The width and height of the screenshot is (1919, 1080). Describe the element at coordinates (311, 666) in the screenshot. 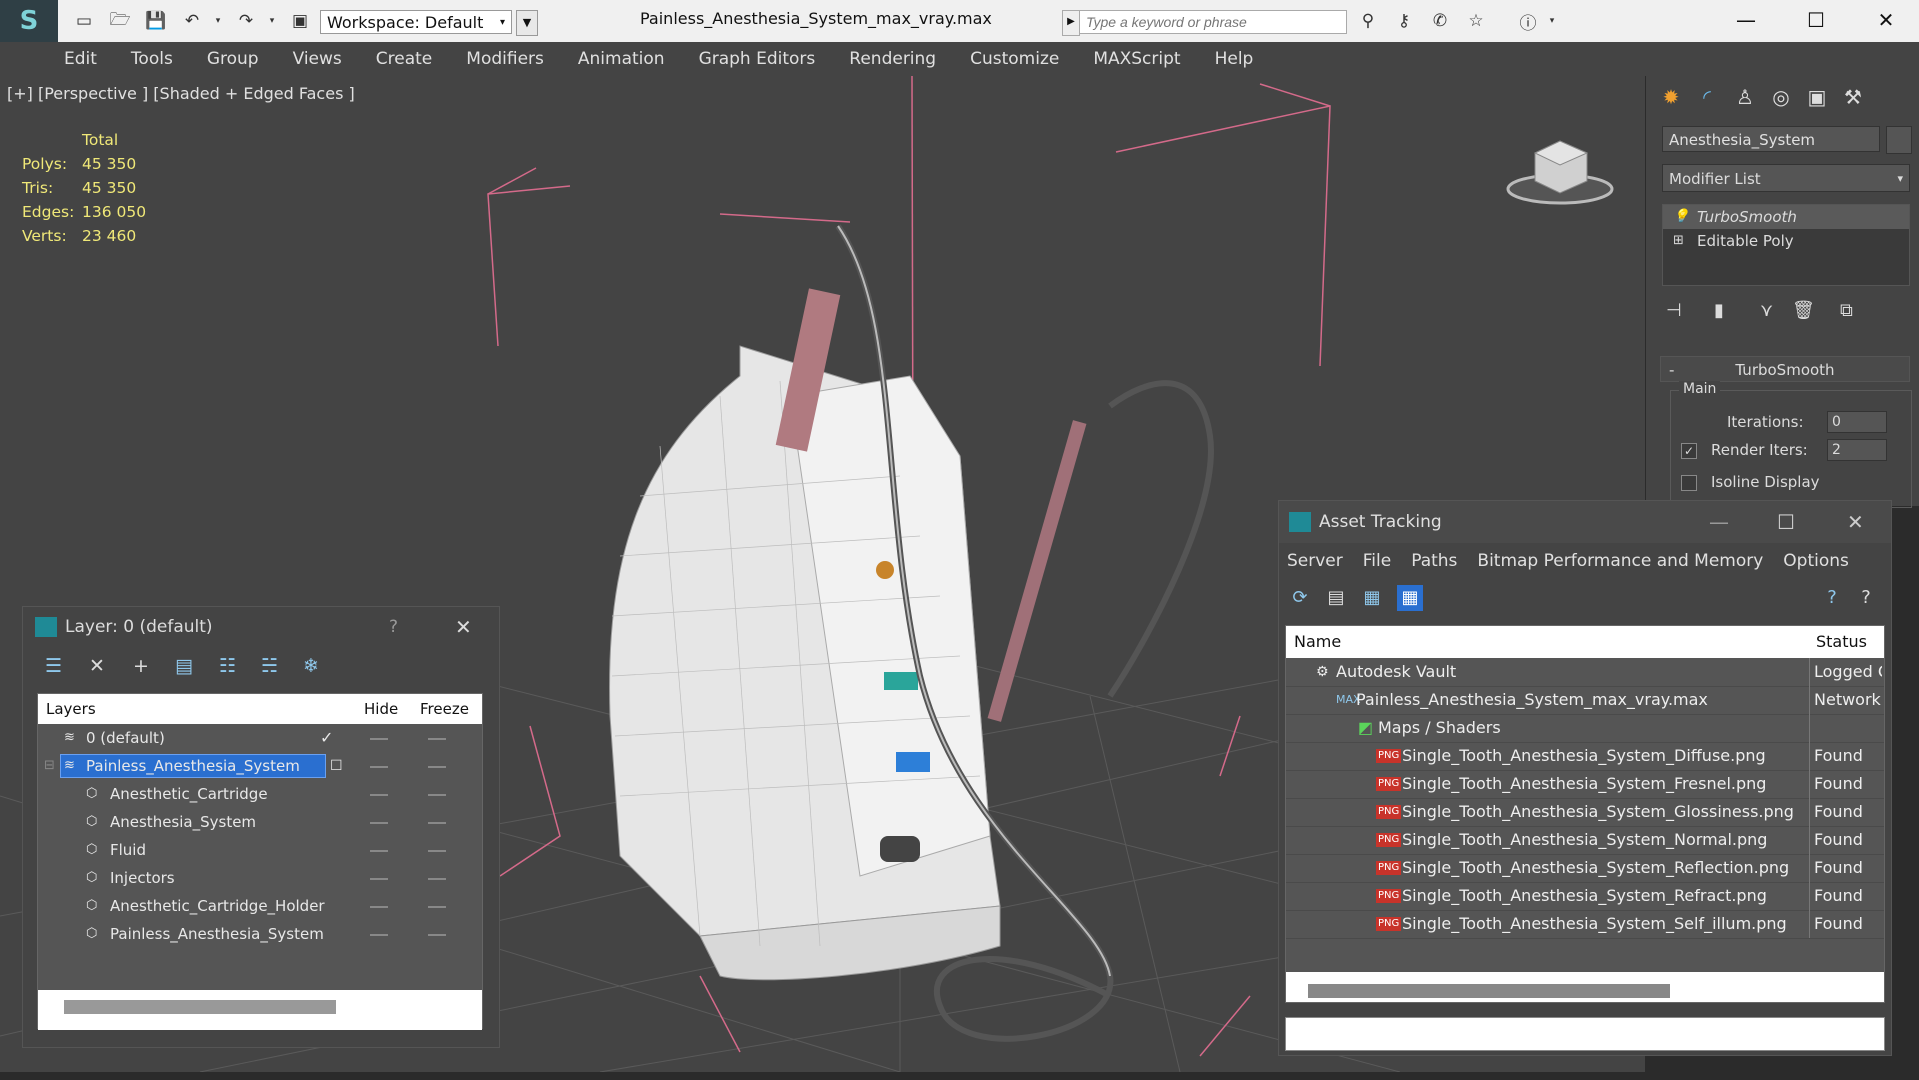

I see `freeze-all-icon: ❄` at that location.